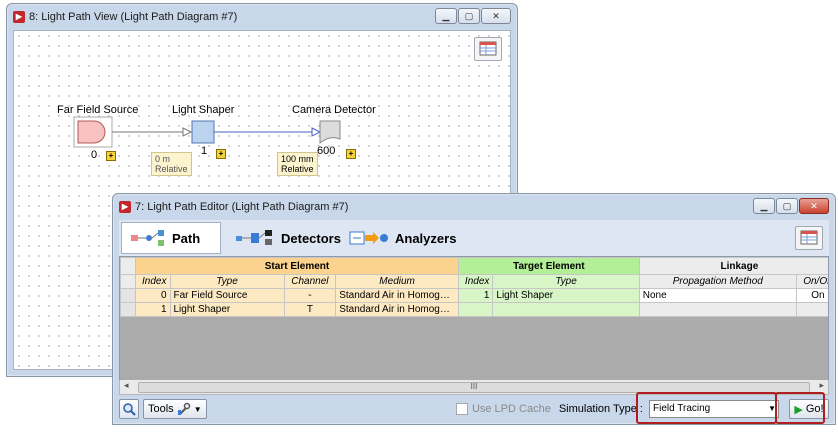 This screenshot has width=838, height=432. What do you see at coordinates (126, 385) in the screenshot?
I see `scroll-left-icon: ◂` at bounding box center [126, 385].